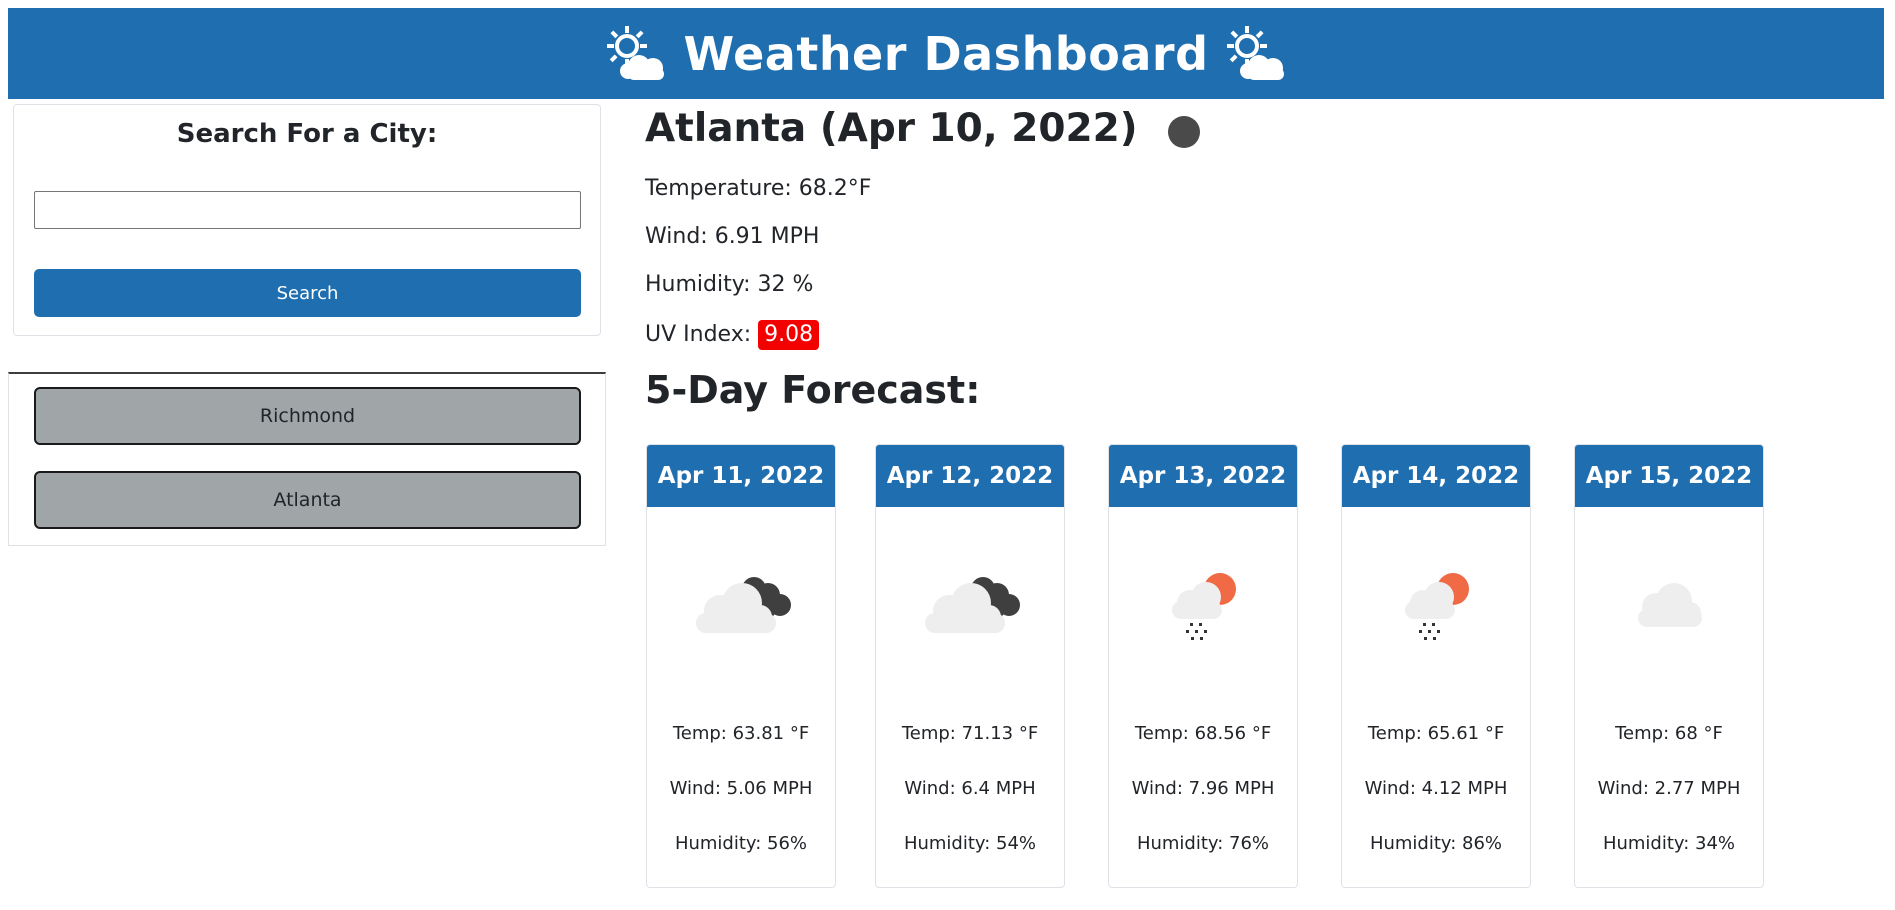 The height and width of the screenshot is (910, 1895). What do you see at coordinates (307, 416) in the screenshot?
I see `history-city-button: Richmond` at bounding box center [307, 416].